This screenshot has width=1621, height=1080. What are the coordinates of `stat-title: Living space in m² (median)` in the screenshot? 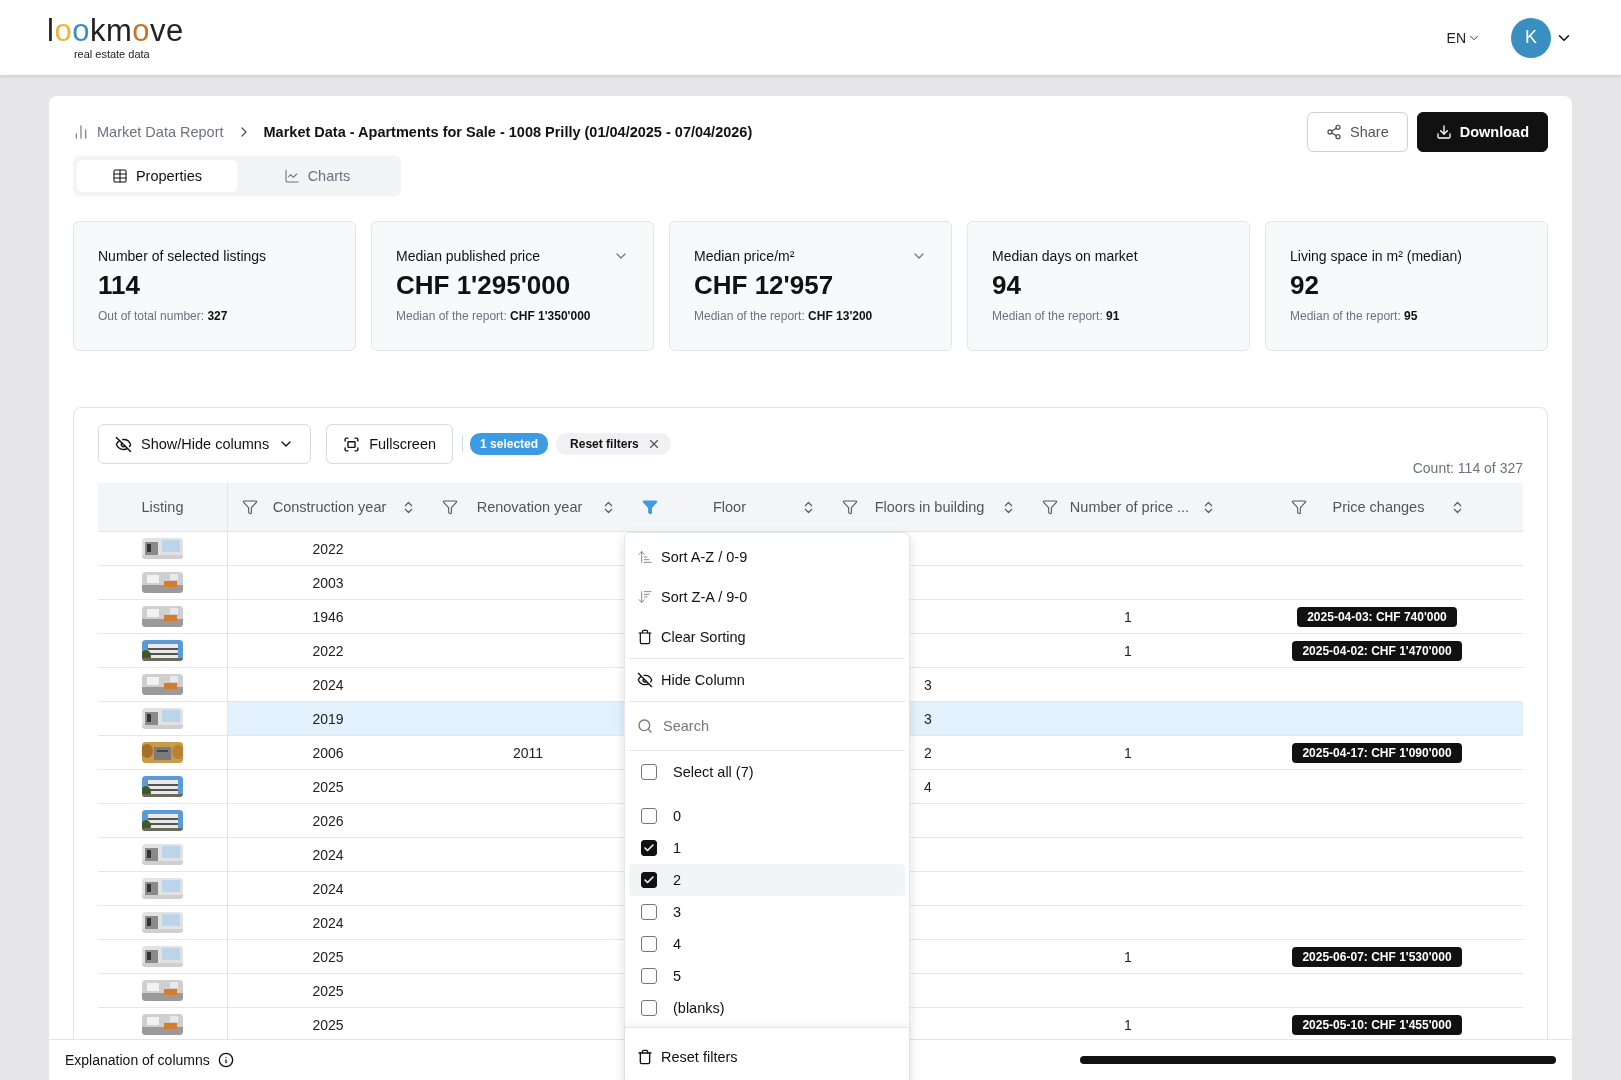 It's located at (1376, 256).